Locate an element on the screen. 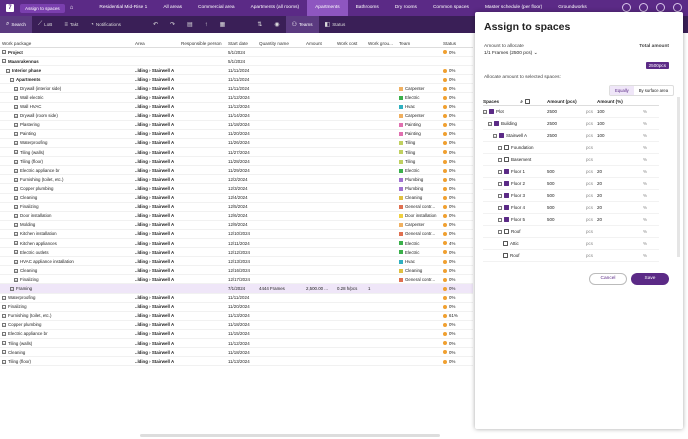 This screenshot has width=688, height=439. work-package-cell: + Wall electric is located at coordinates (66, 97).